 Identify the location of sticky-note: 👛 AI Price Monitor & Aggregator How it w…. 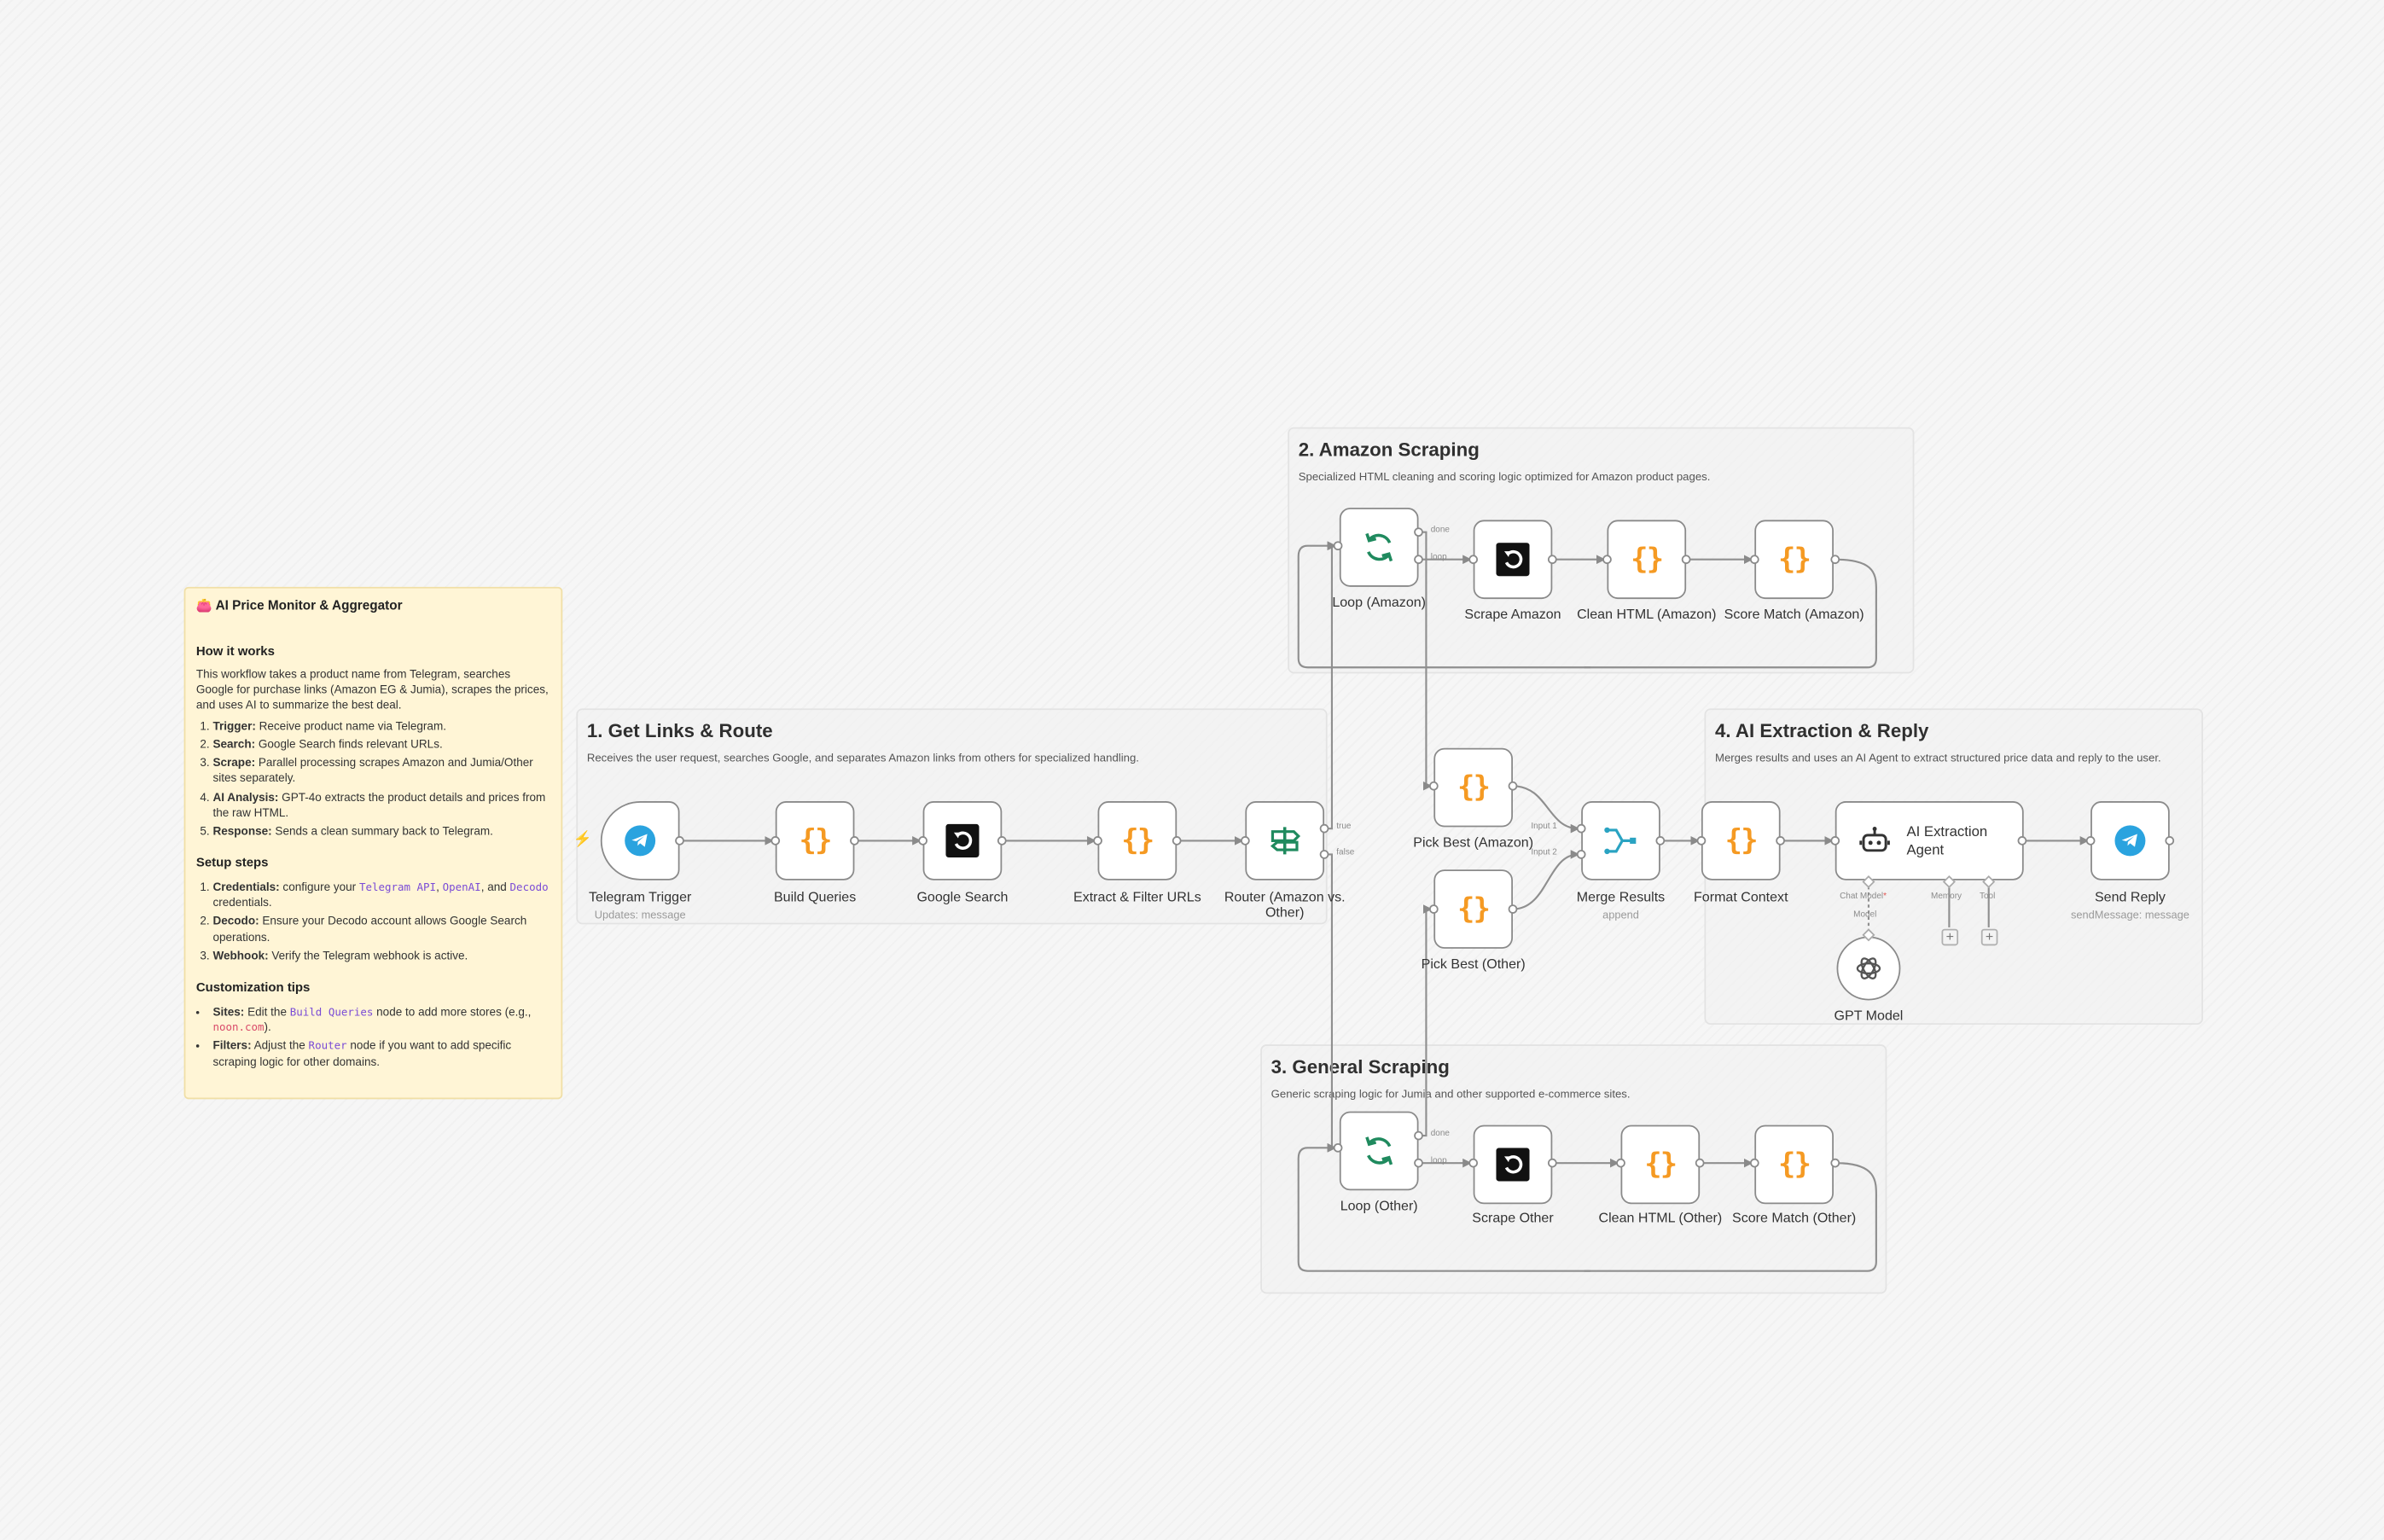
(373, 843).